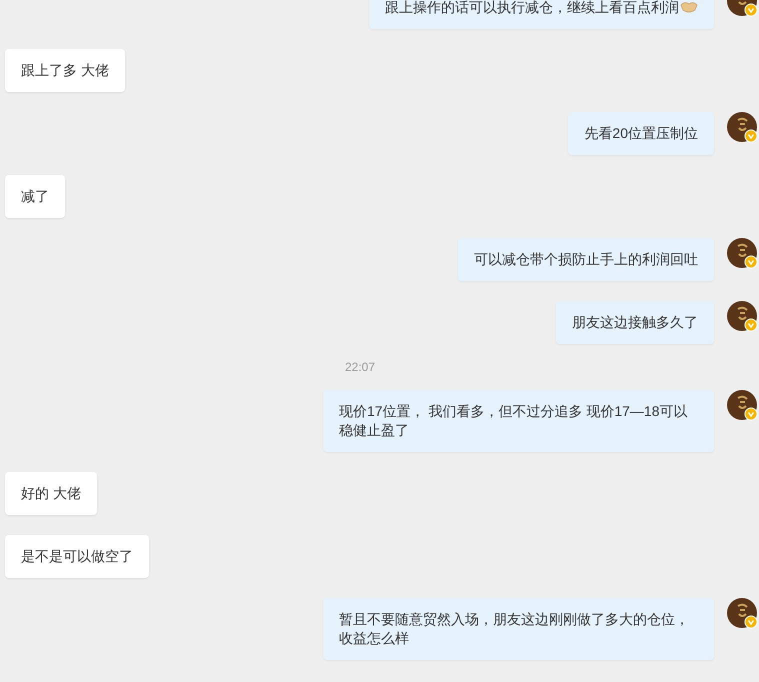 This screenshot has height=682, width=759. What do you see at coordinates (641, 133) in the screenshot?
I see `message-text: 先看20位置压制位` at bounding box center [641, 133].